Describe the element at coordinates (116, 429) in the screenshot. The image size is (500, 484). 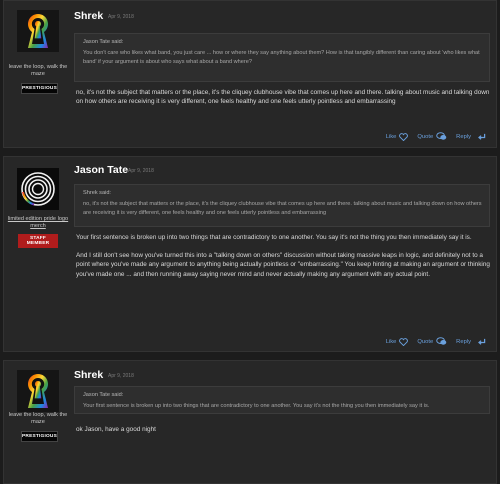
I see `message-paragraph: ok Jason, have a good night` at that location.